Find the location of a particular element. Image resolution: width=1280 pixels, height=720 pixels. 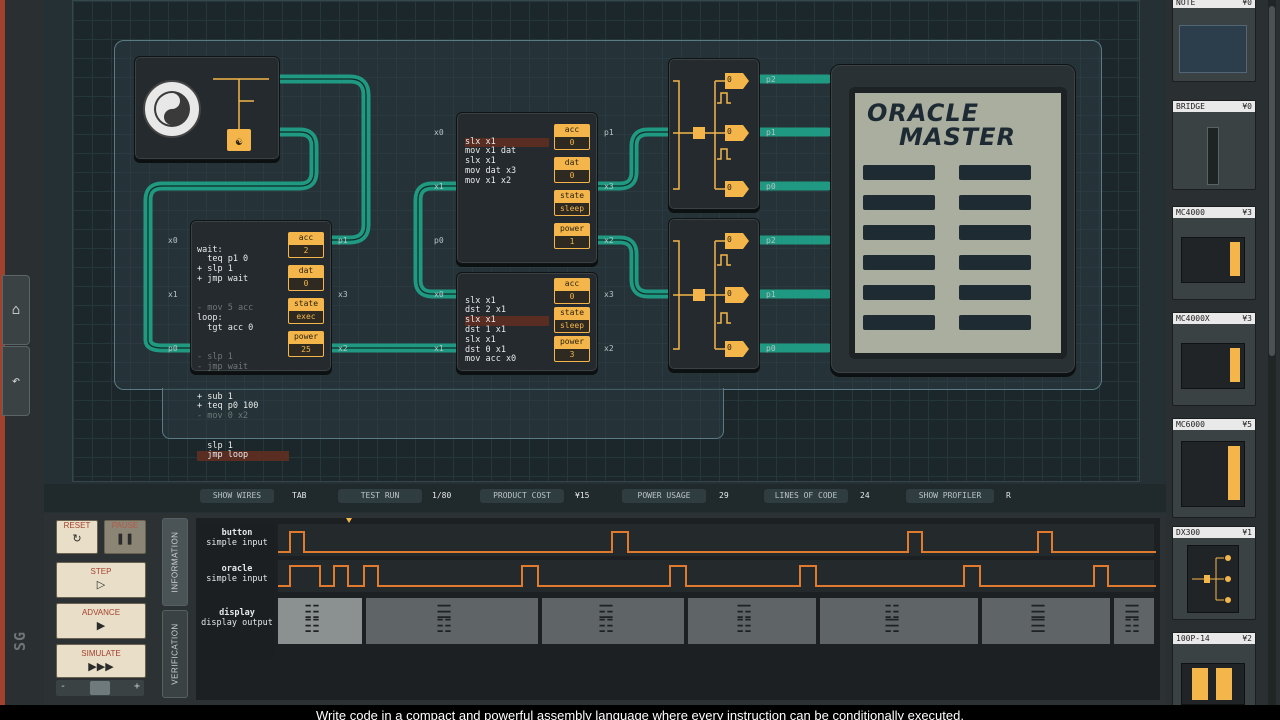

scrollbar-thumb is located at coordinates (1272, 181).